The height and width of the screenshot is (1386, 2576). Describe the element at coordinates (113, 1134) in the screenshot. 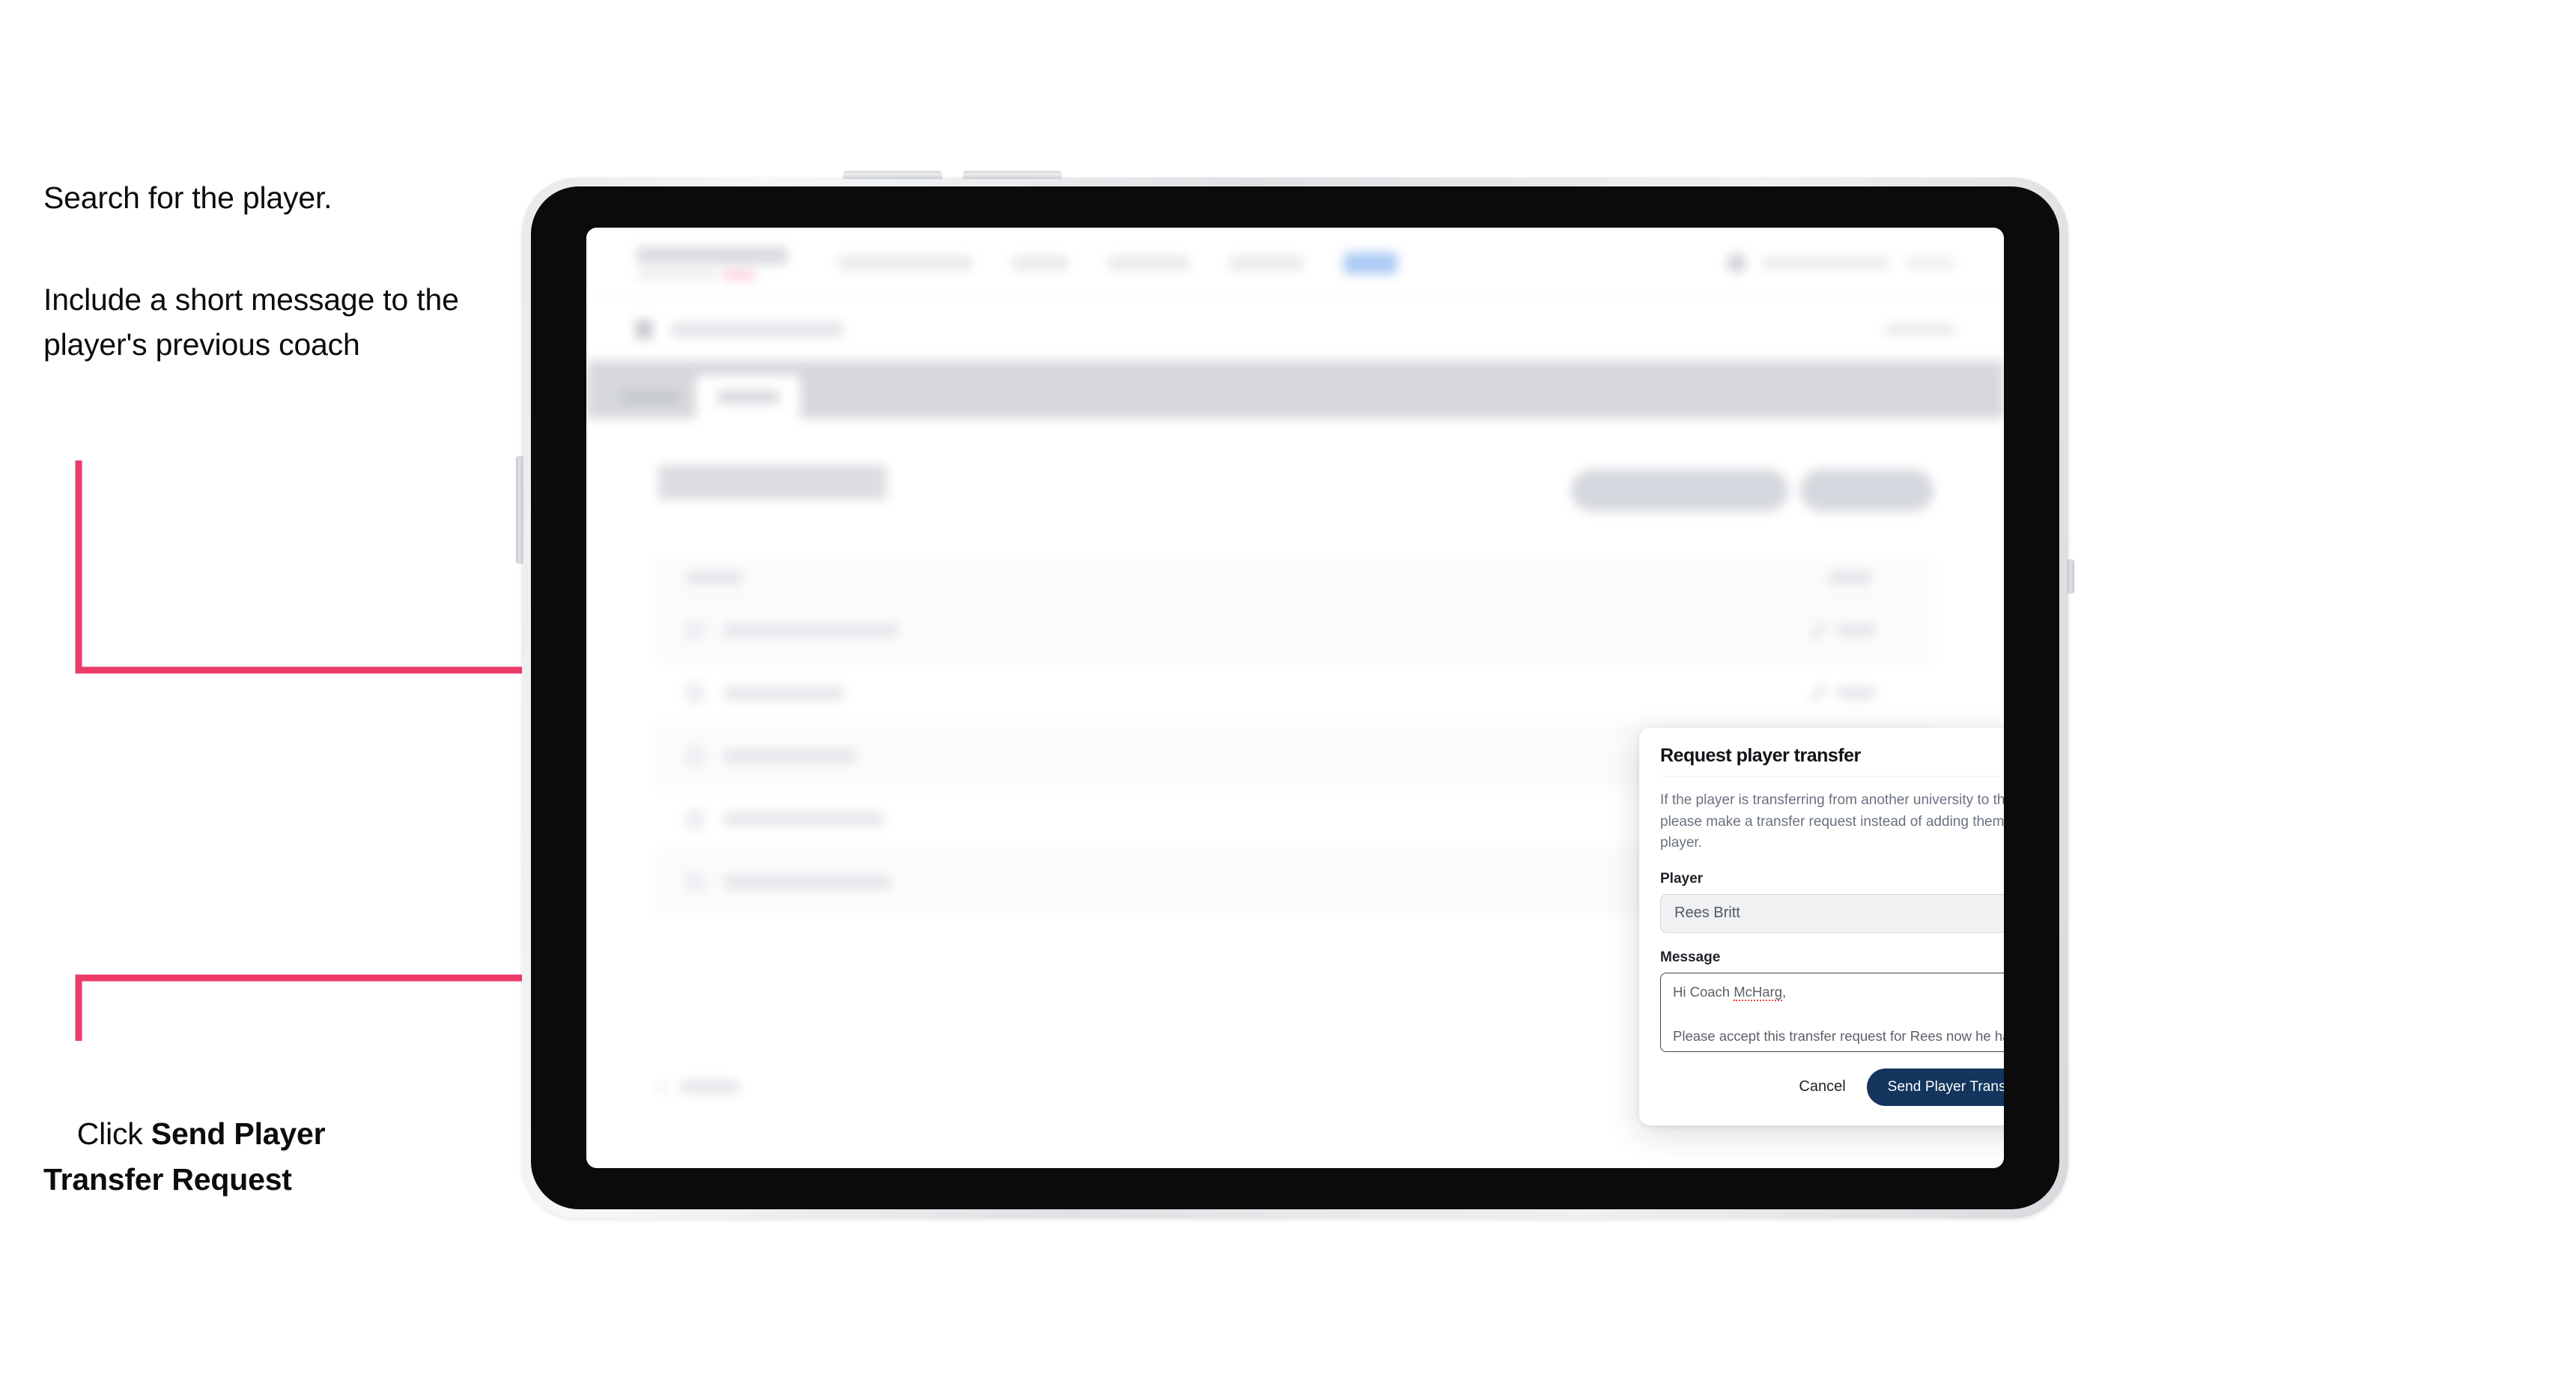

I see `annotation-step-3-prefix: Click` at that location.